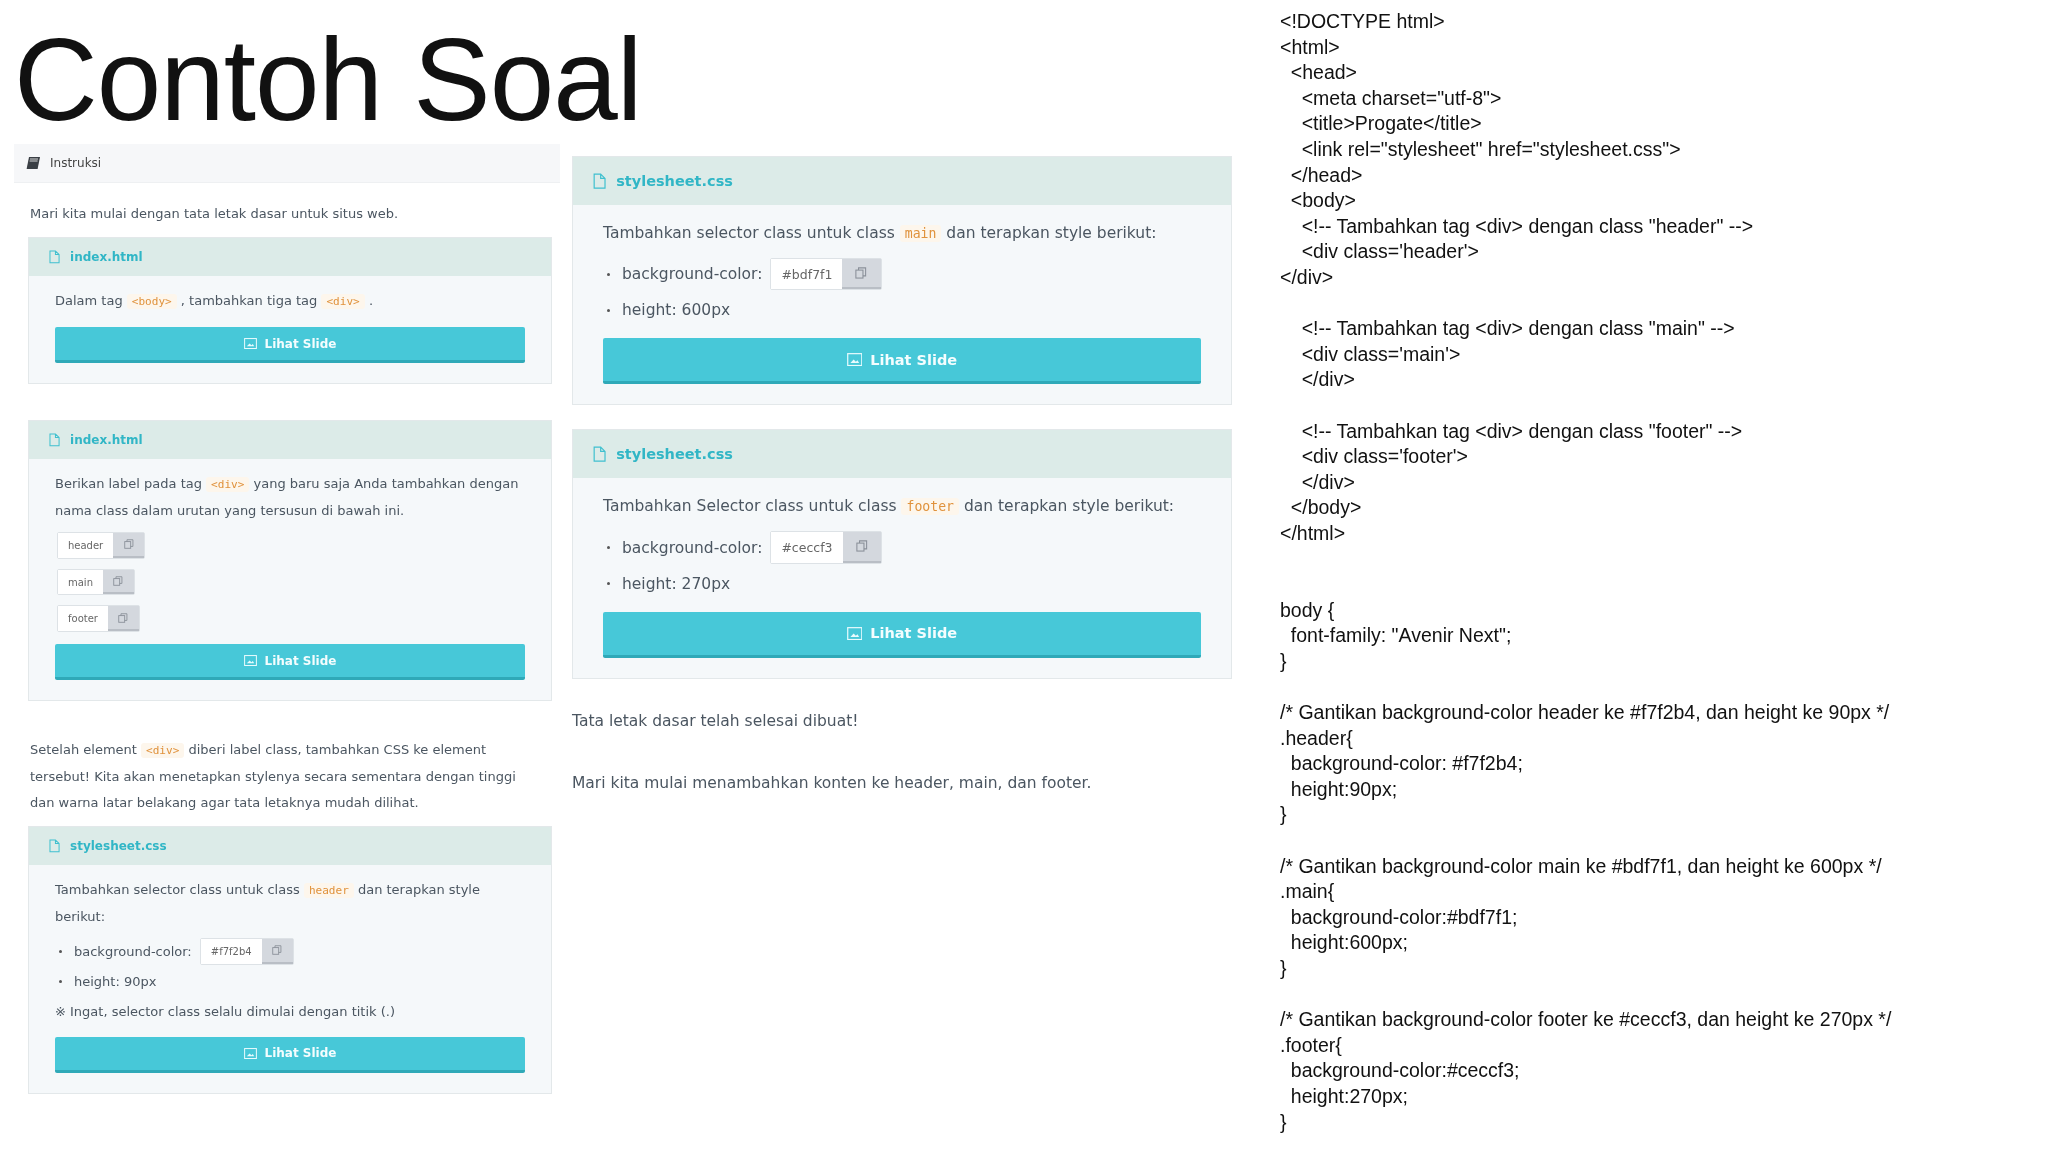 The height and width of the screenshot is (1152, 2048). Describe the element at coordinates (676, 583) in the screenshot. I see `style-property: height: 270px` at that location.